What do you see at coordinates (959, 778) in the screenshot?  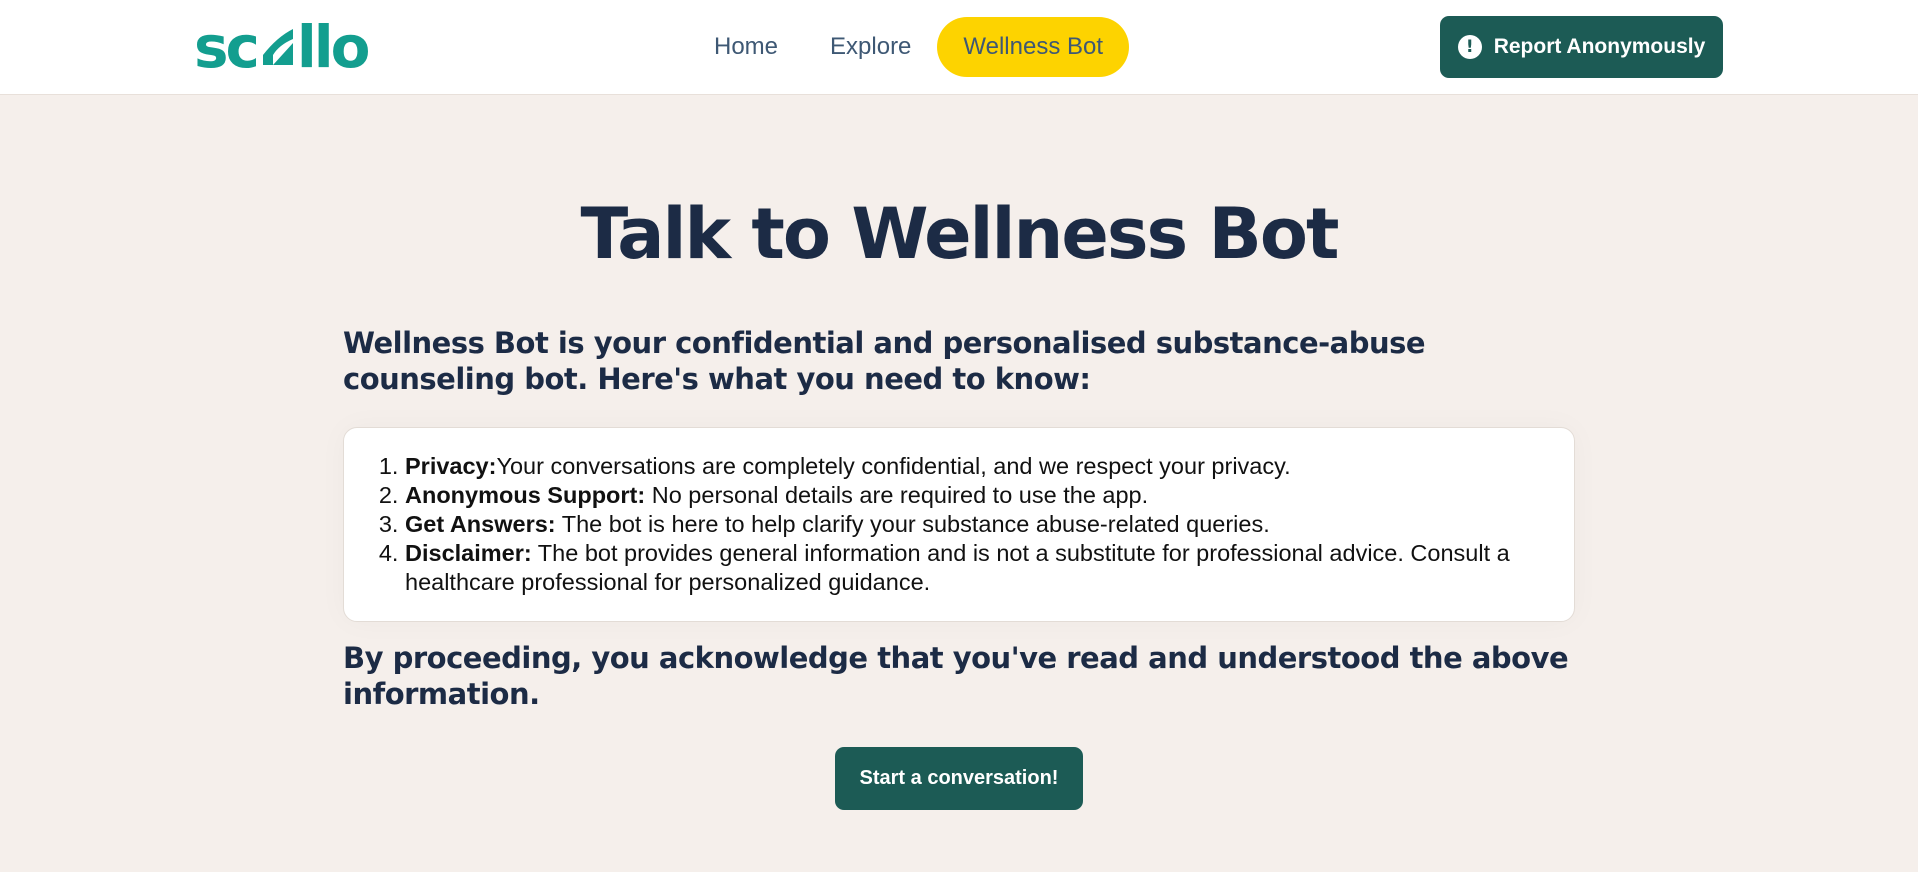 I see `start-conversation-button: Start a conversation!` at bounding box center [959, 778].